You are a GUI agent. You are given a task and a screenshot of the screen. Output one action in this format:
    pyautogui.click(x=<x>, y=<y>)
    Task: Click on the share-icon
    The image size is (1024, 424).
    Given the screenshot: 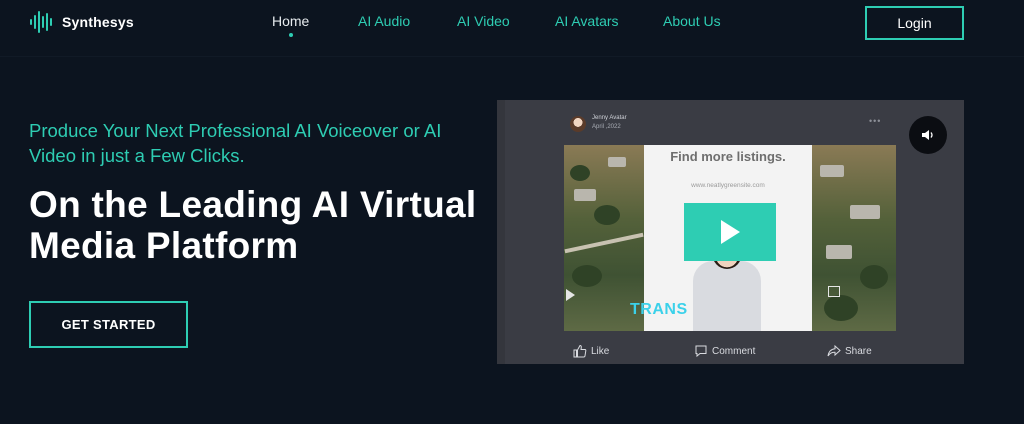 What is the action you would take?
    pyautogui.click(x=834, y=350)
    